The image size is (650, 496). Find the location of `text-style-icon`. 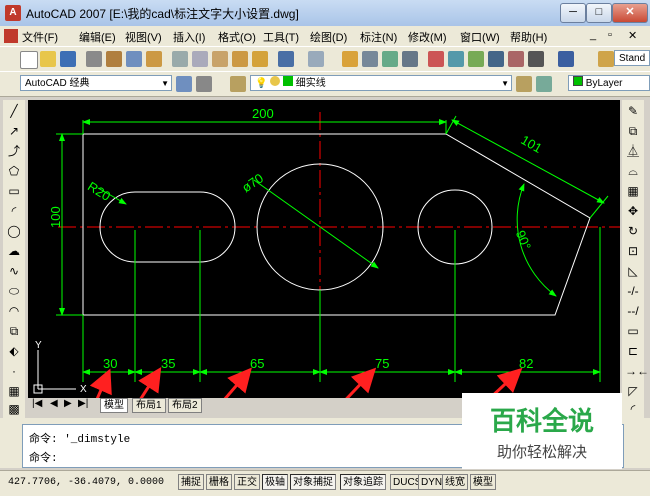

text-style-icon is located at coordinates (606, 59).